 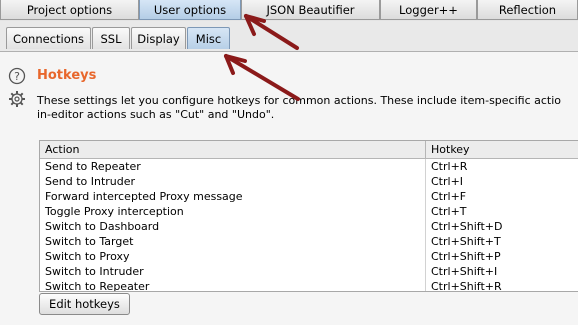 I want to click on tab-reflection: Reflection, so click(x=527, y=10).